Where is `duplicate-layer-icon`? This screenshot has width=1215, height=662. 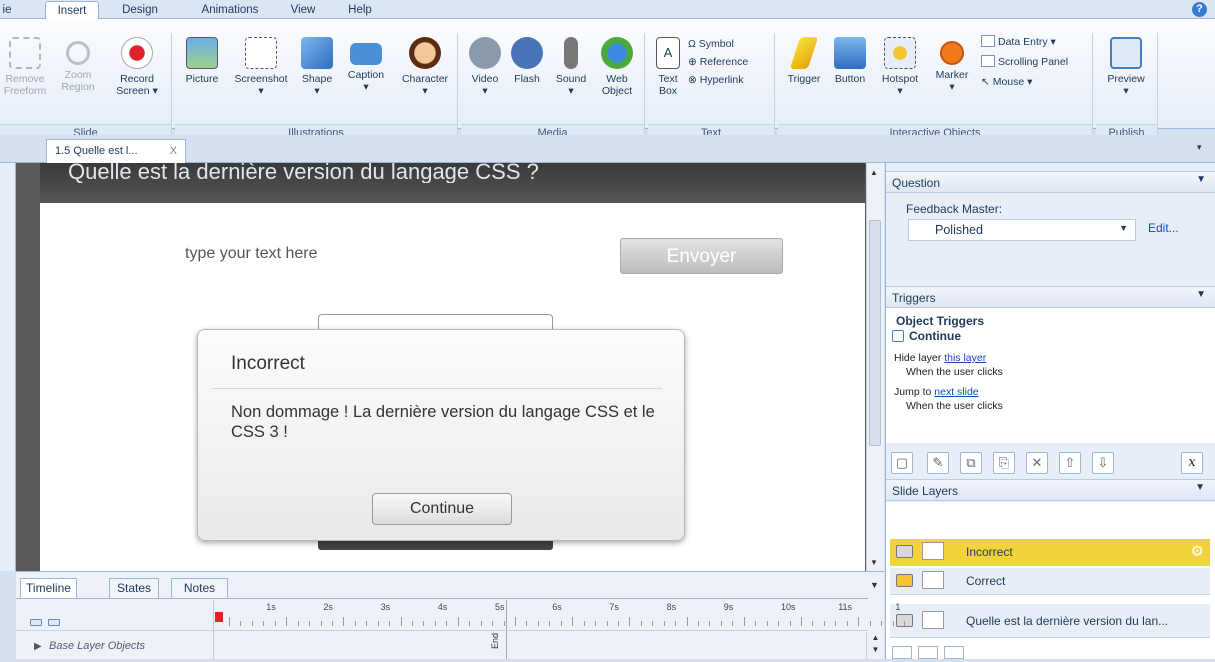
duplicate-layer-icon is located at coordinates (928, 652).